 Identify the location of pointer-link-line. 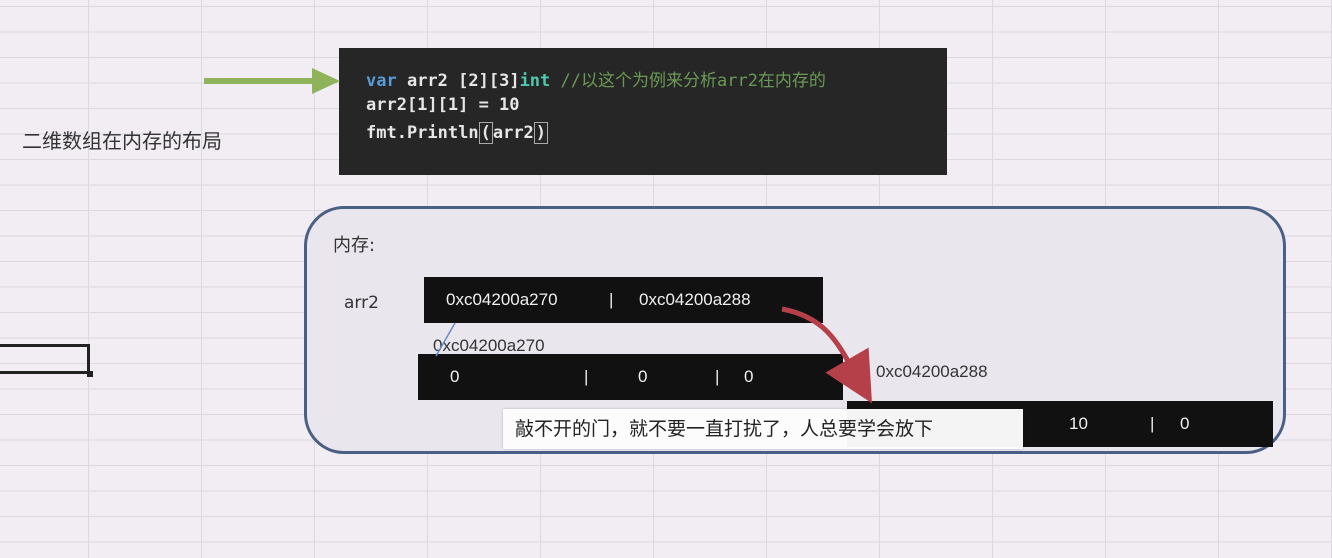
(445, 339).